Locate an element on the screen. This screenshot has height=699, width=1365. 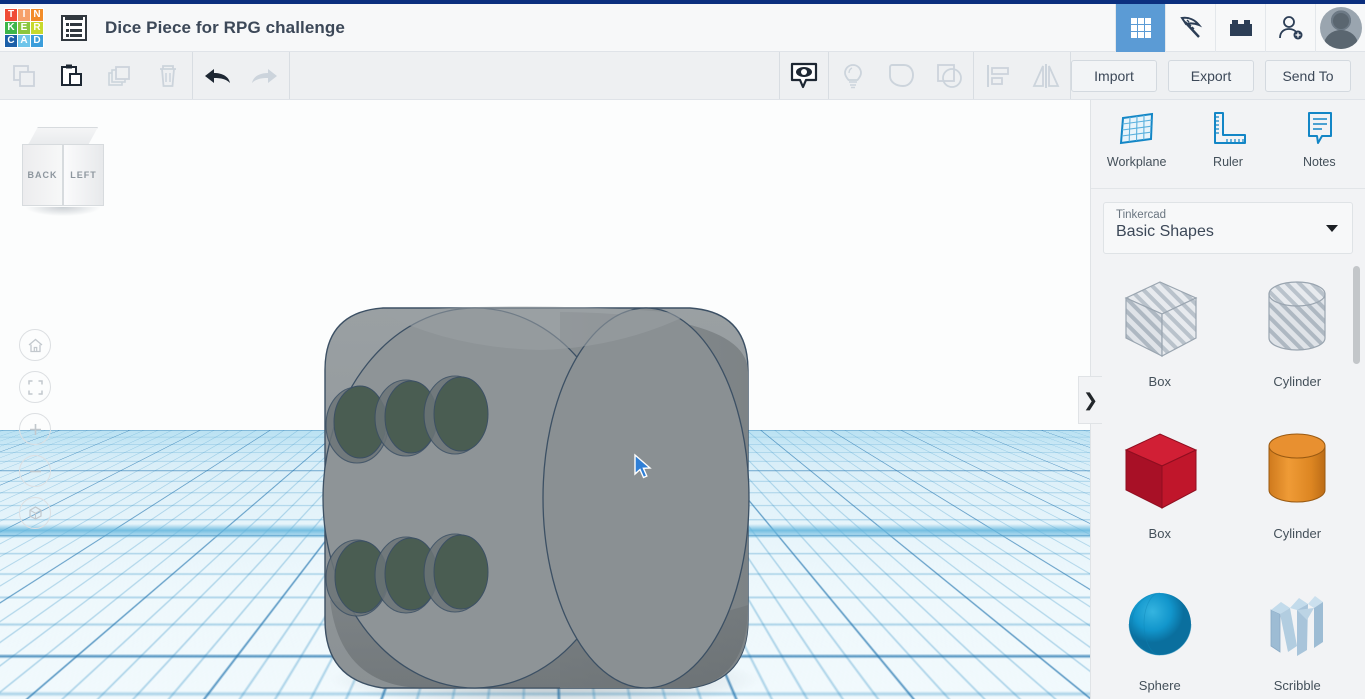
mirror-icon is located at coordinates (1046, 75).